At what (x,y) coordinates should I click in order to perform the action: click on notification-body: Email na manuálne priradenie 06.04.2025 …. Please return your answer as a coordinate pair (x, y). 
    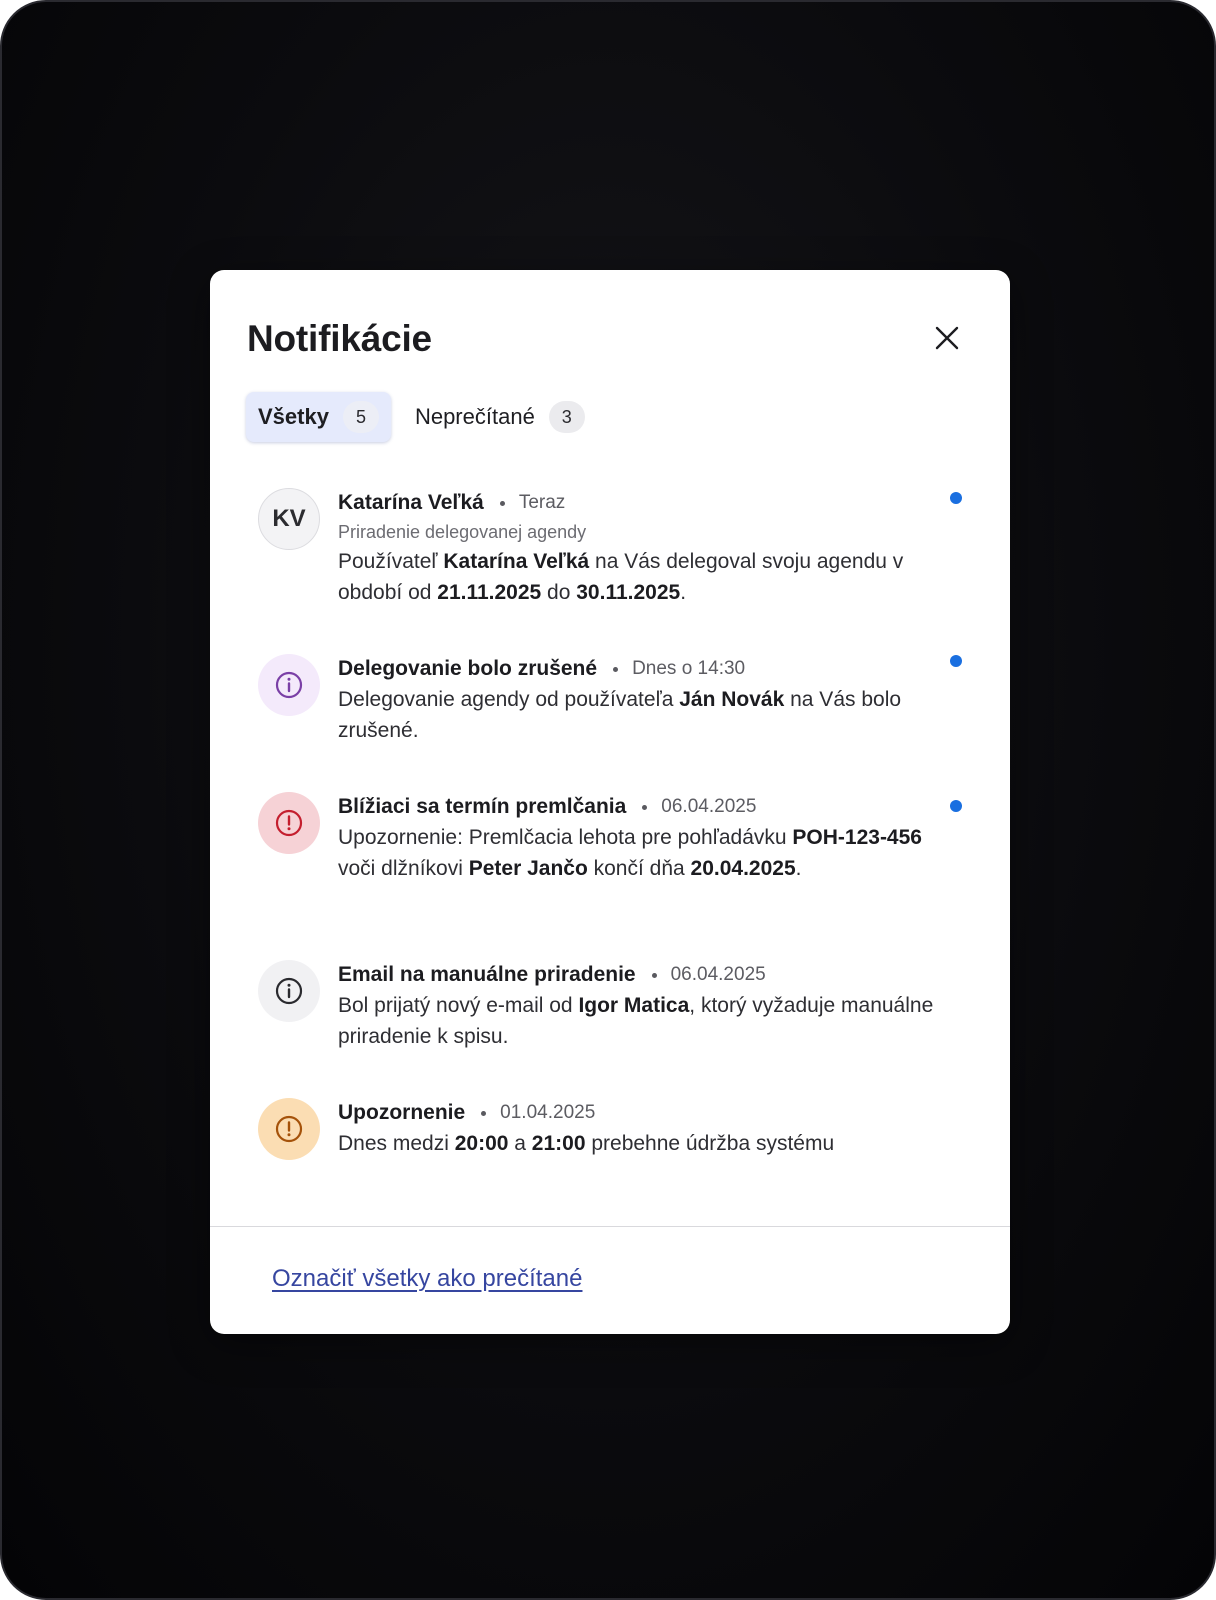
    Looking at the image, I should click on (638, 1006).